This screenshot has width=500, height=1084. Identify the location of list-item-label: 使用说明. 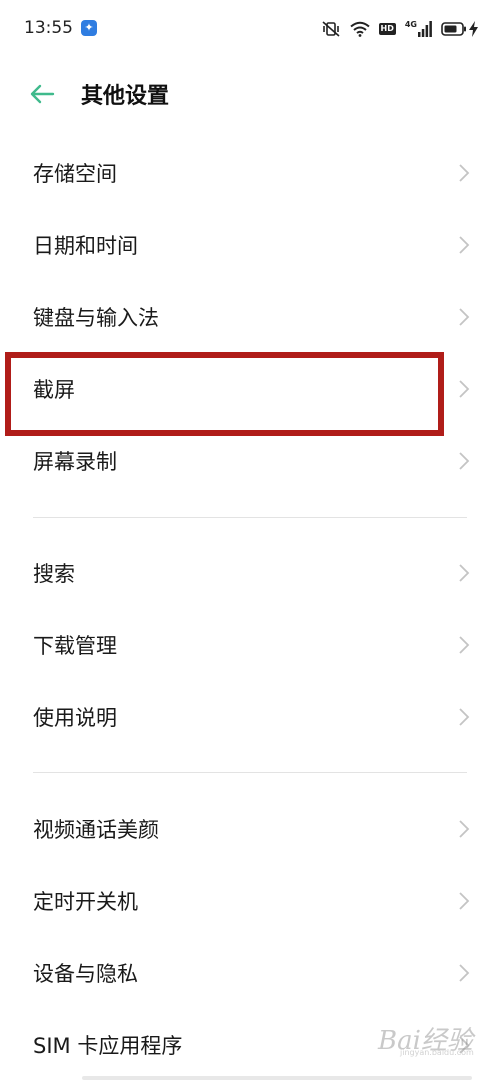
(75, 718).